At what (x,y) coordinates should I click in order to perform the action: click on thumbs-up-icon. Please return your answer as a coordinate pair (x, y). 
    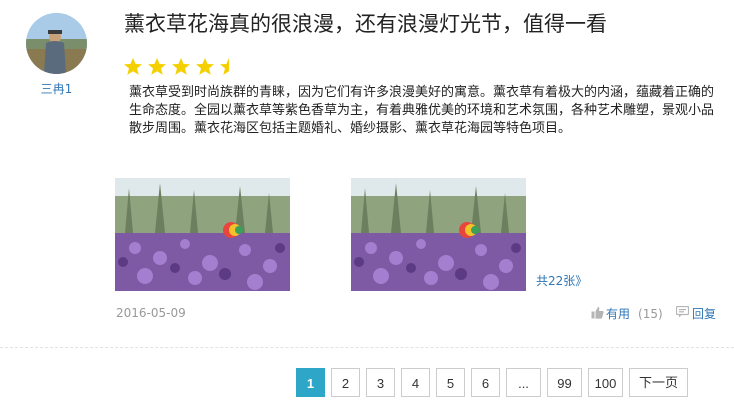
    Looking at the image, I should click on (597, 314).